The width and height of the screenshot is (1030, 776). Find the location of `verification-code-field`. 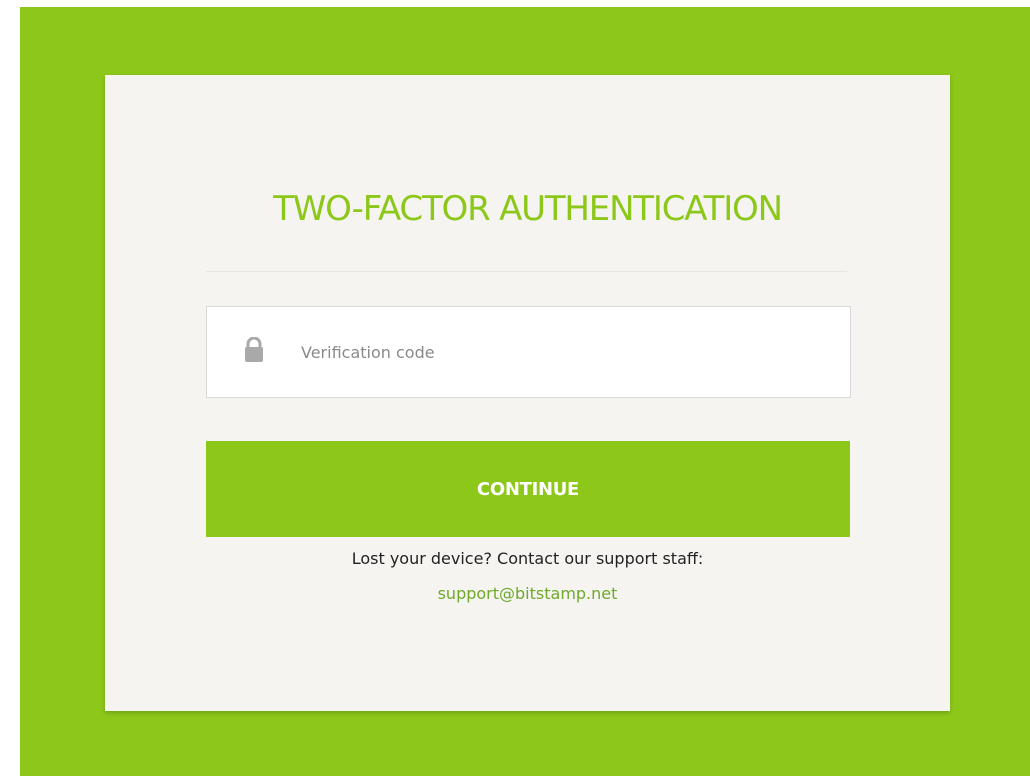

verification-code-field is located at coordinates (528, 352).